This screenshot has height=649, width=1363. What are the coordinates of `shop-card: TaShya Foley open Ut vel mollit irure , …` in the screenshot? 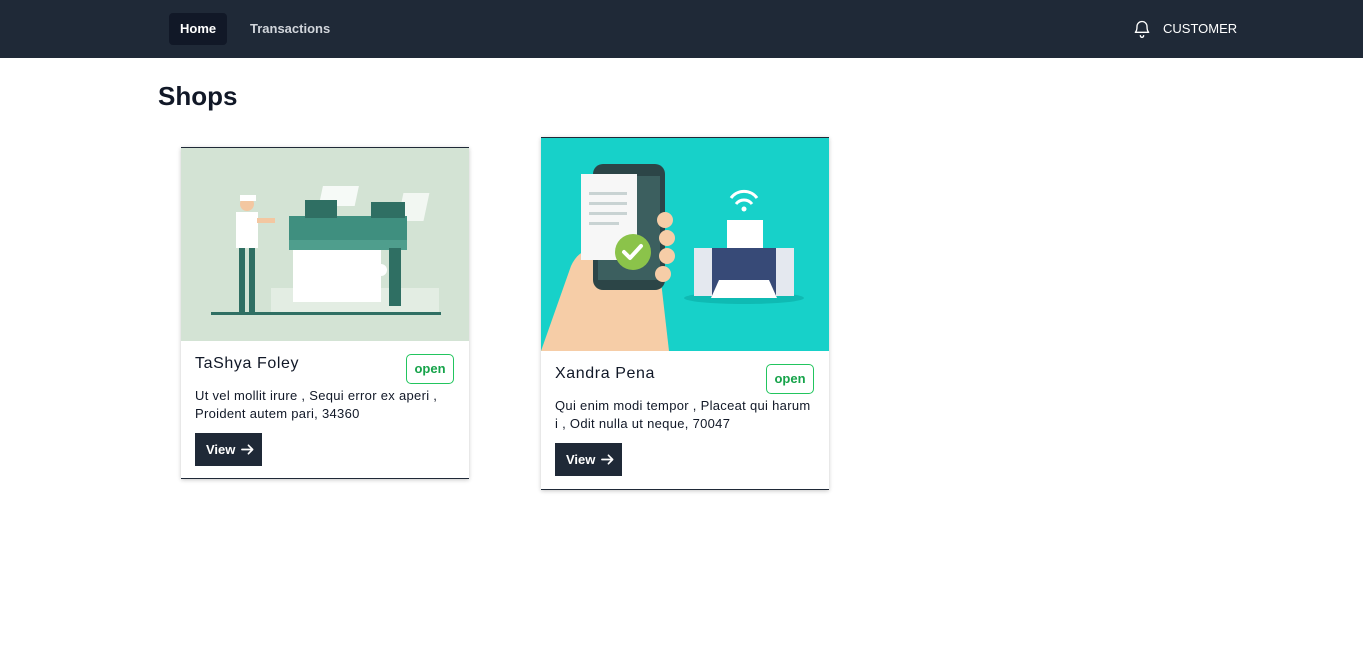 It's located at (325, 313).